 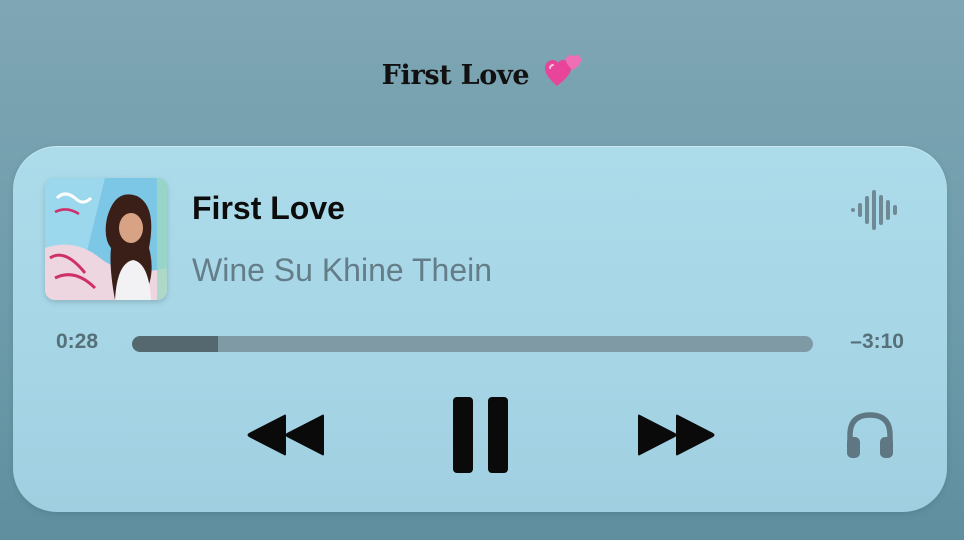 I want to click on progress-fill, so click(x=175, y=344).